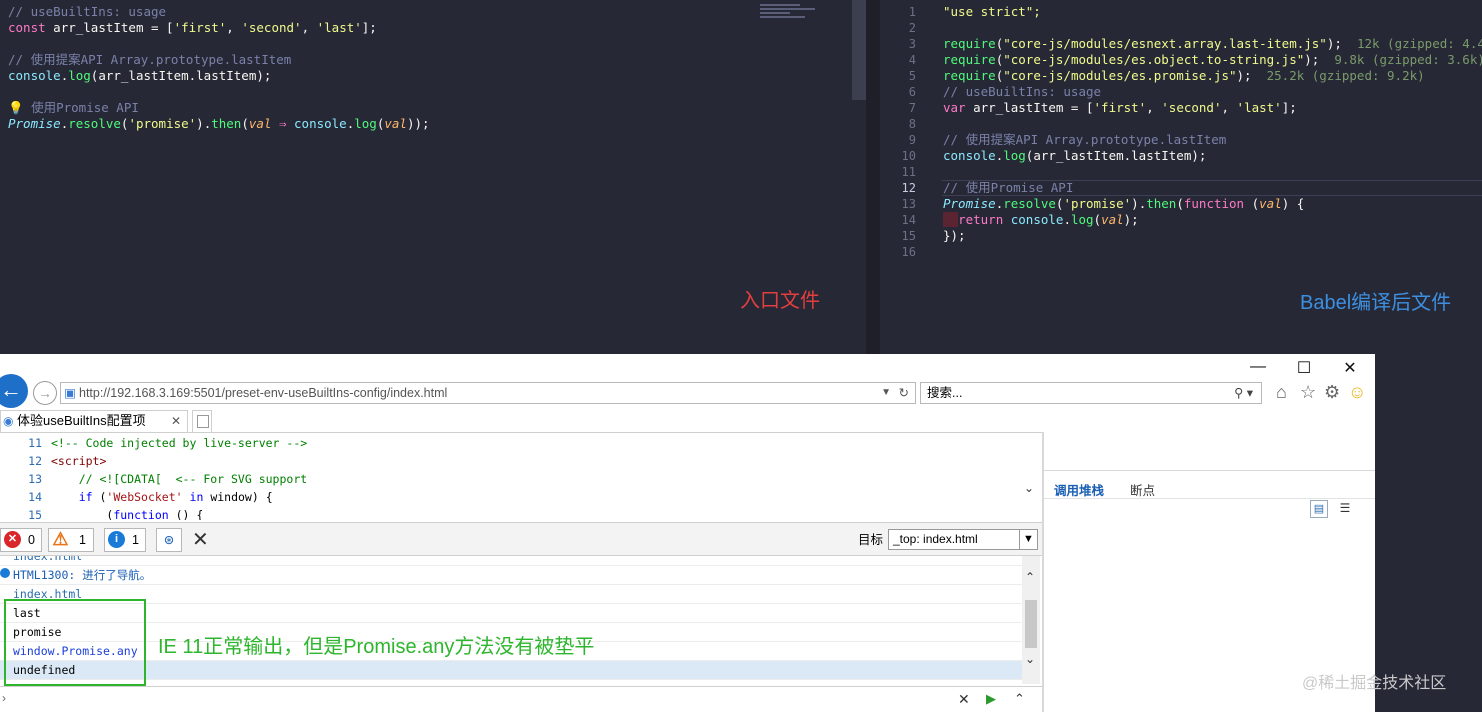 This screenshot has height=712, width=1482. Describe the element at coordinates (908, 172) in the screenshot. I see `line-number: 11` at that location.